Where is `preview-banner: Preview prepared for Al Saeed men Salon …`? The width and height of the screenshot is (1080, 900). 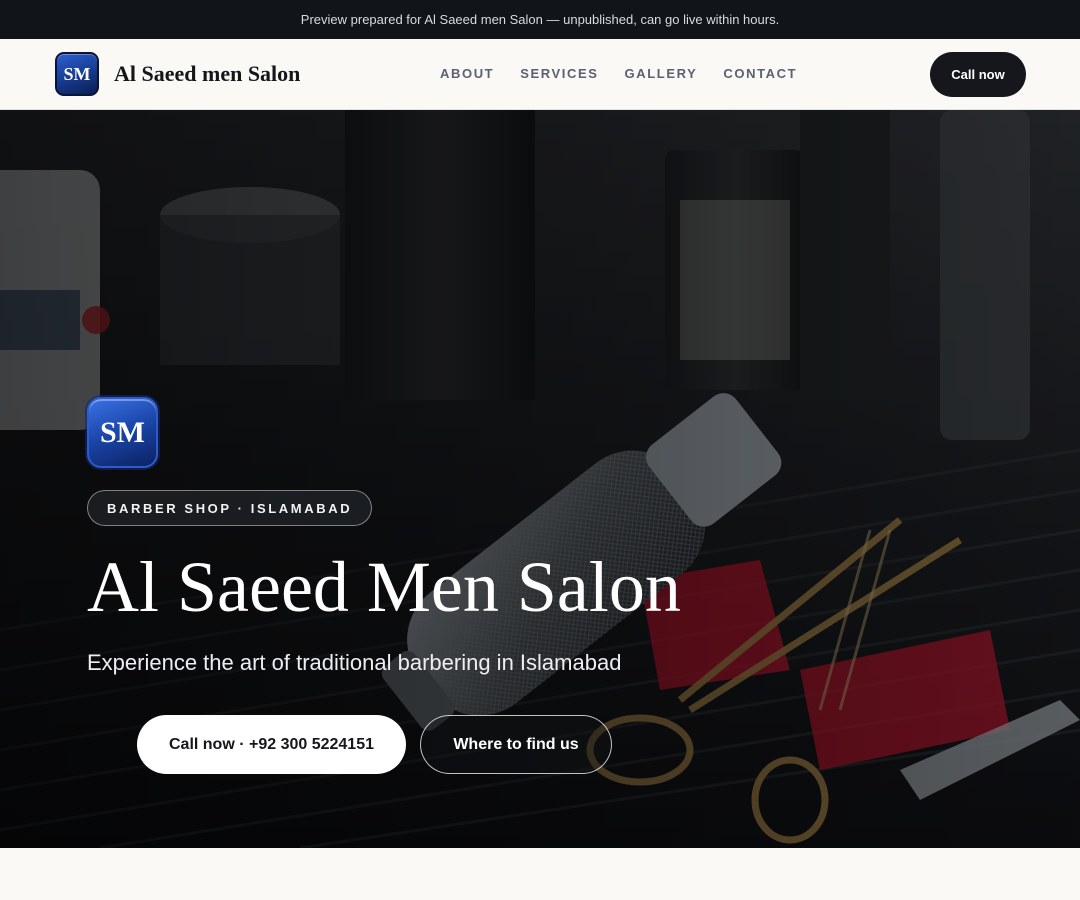 preview-banner: Preview prepared for Al Saeed men Salon … is located at coordinates (540, 19).